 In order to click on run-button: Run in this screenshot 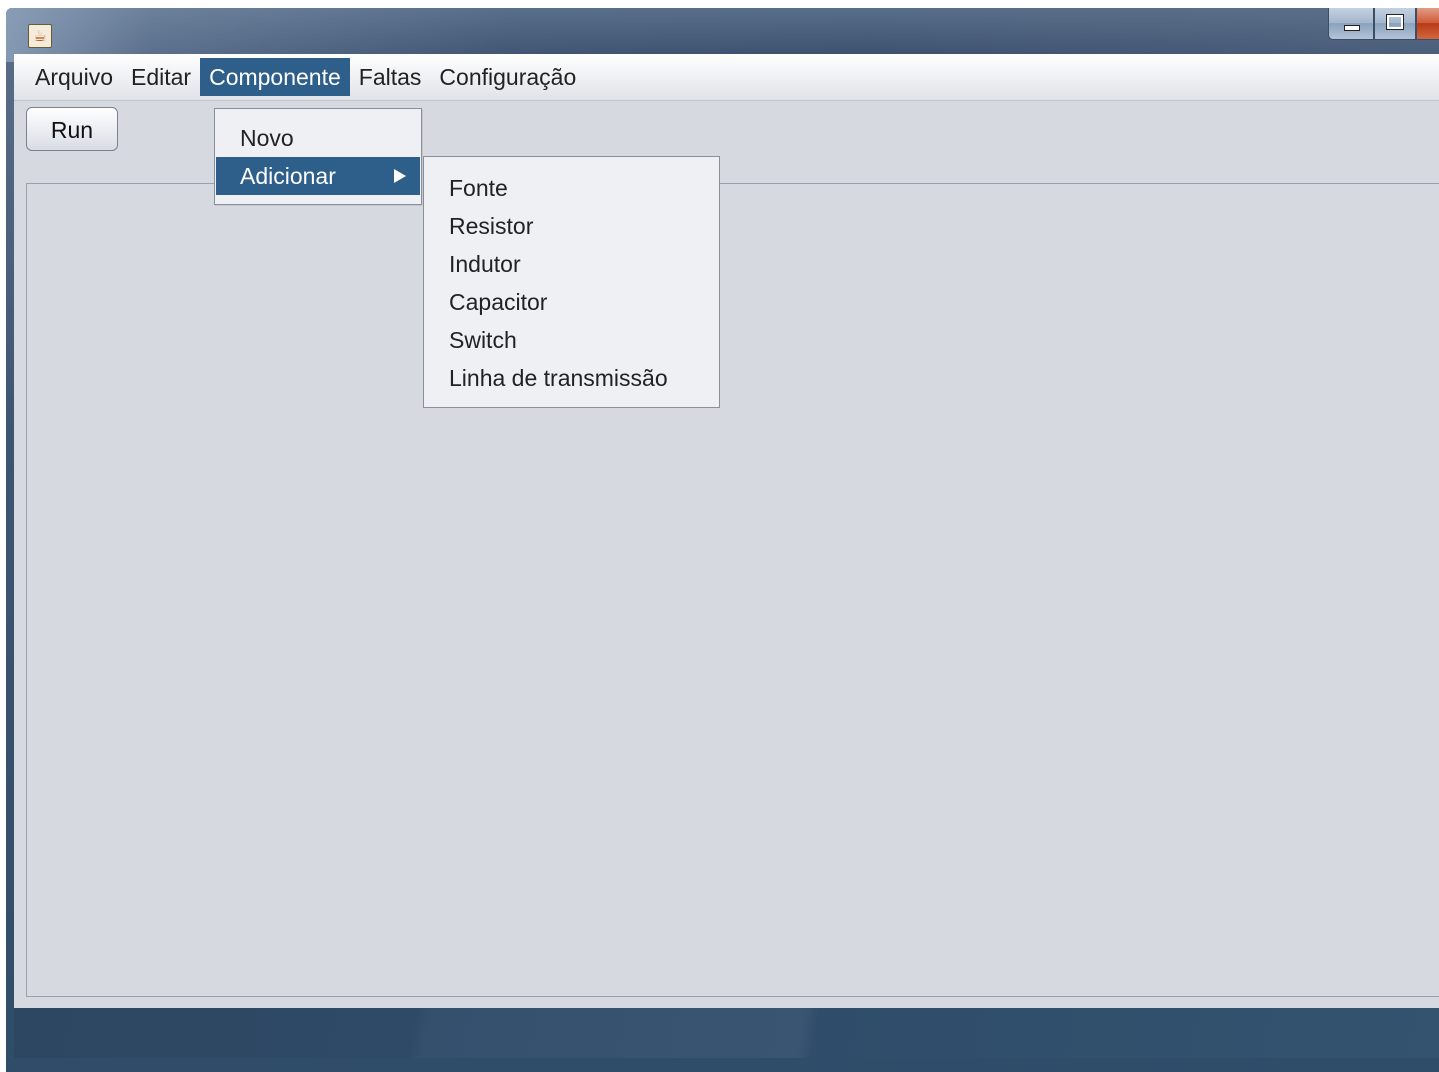, I will do `click(72, 129)`.